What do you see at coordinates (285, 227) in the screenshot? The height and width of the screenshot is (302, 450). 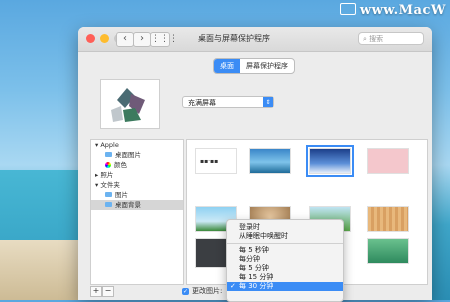 I see `menu-item-at-login: 登录时` at bounding box center [285, 227].